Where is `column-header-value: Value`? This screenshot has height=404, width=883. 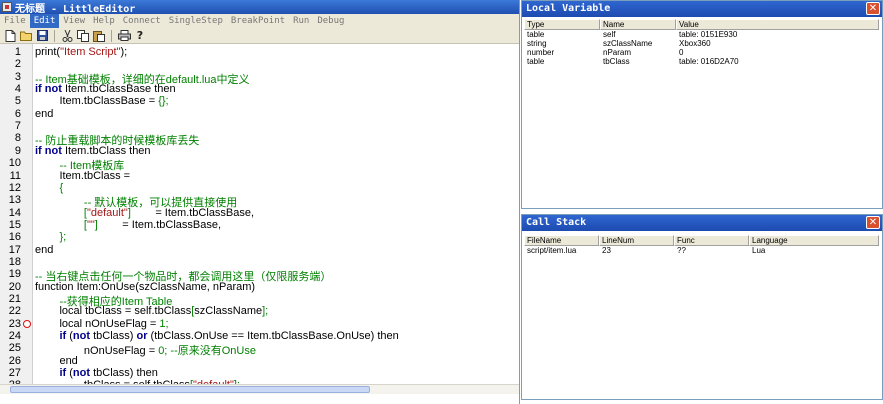 column-header-value: Value is located at coordinates (777, 24).